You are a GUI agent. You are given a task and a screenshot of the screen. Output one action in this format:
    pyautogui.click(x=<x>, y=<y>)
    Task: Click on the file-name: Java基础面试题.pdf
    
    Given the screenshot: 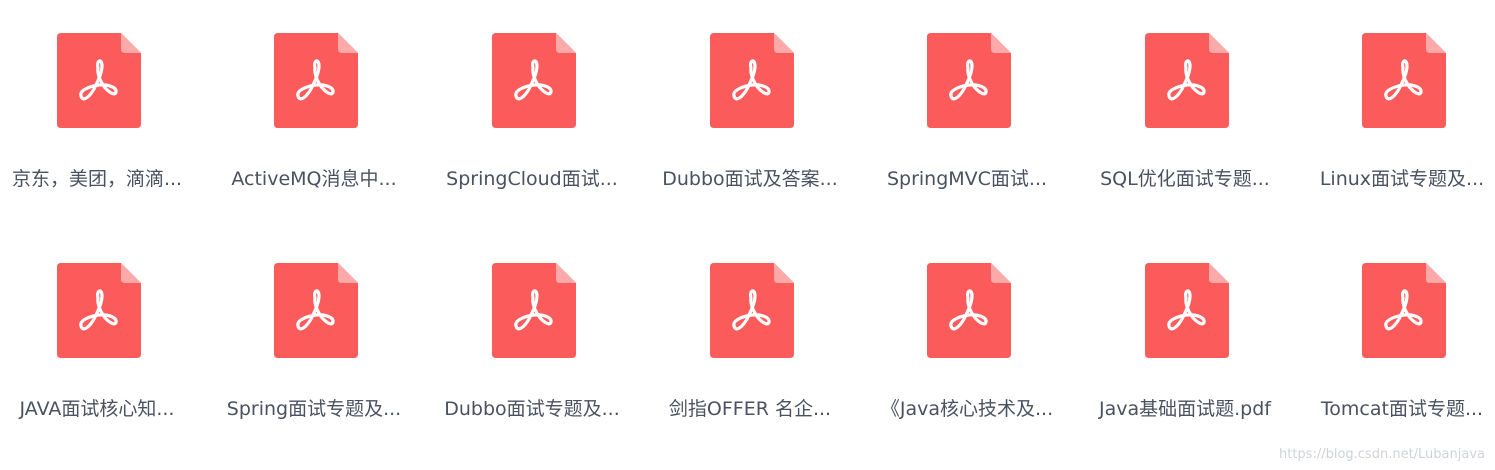 What is the action you would take?
    pyautogui.click(x=1185, y=409)
    